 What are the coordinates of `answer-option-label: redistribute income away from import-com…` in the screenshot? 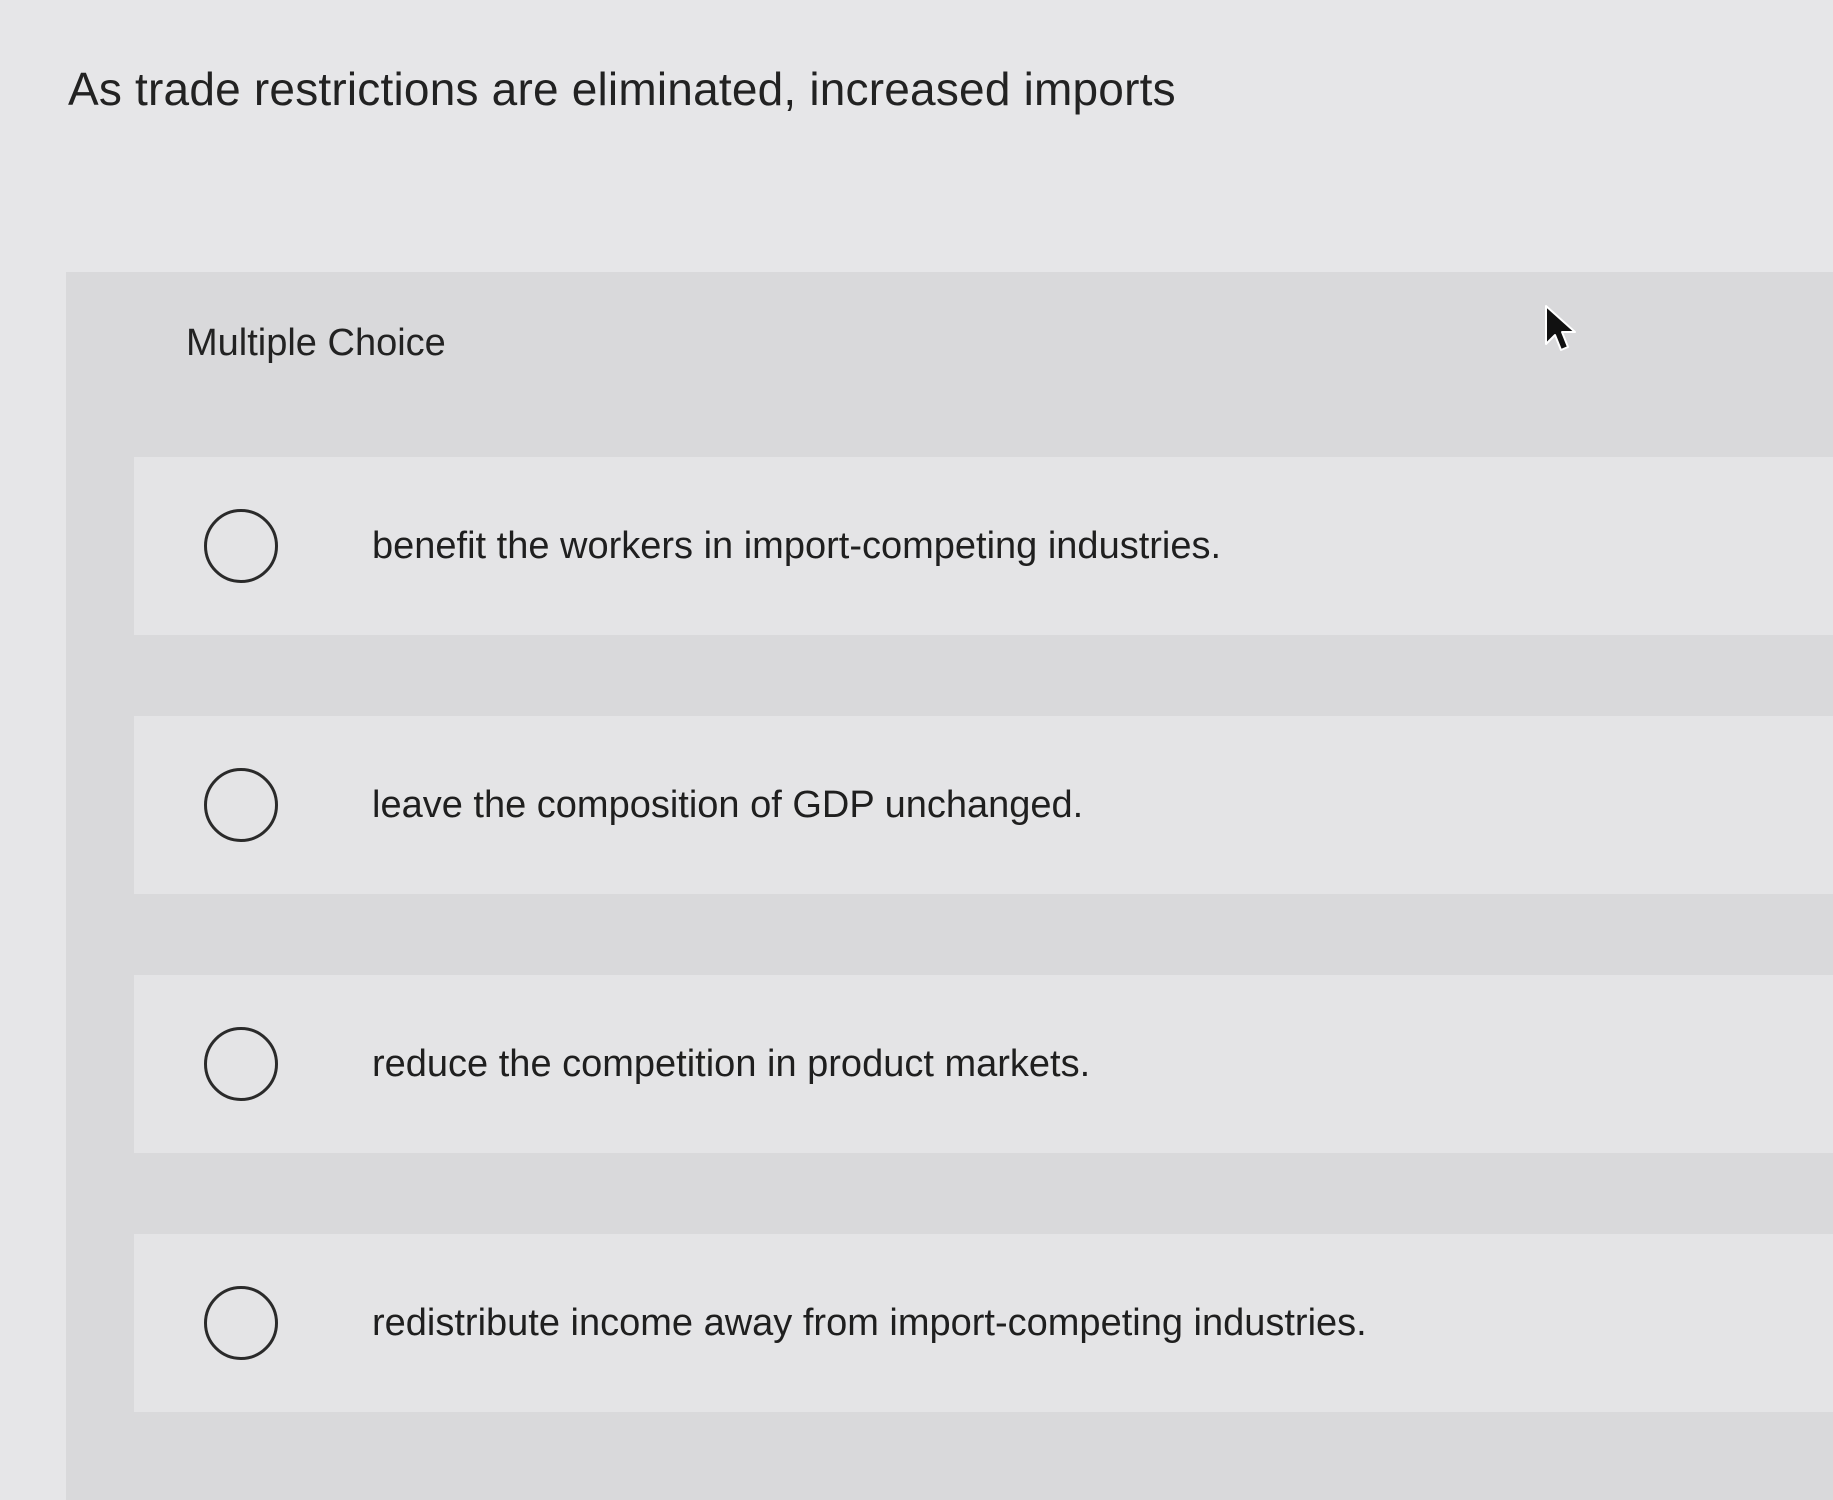 It's located at (869, 1322).